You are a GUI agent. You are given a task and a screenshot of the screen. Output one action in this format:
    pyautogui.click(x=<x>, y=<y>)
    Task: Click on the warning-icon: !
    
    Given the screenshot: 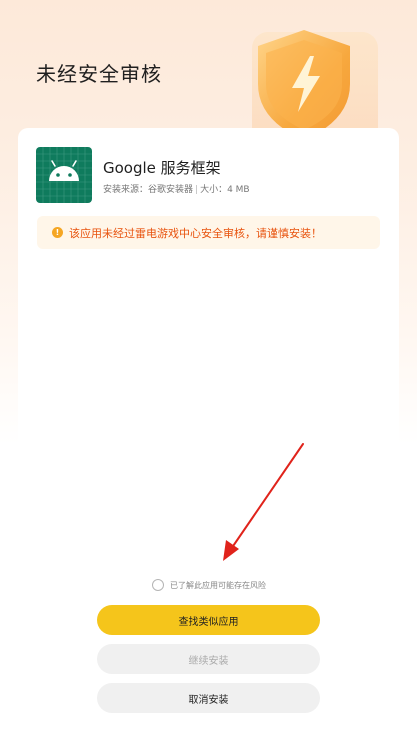 What is the action you would take?
    pyautogui.click(x=57, y=232)
    